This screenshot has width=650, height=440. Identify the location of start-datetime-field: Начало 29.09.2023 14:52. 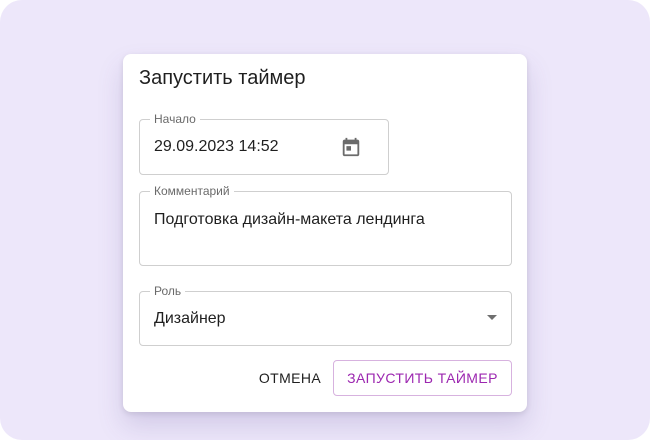
(264, 143).